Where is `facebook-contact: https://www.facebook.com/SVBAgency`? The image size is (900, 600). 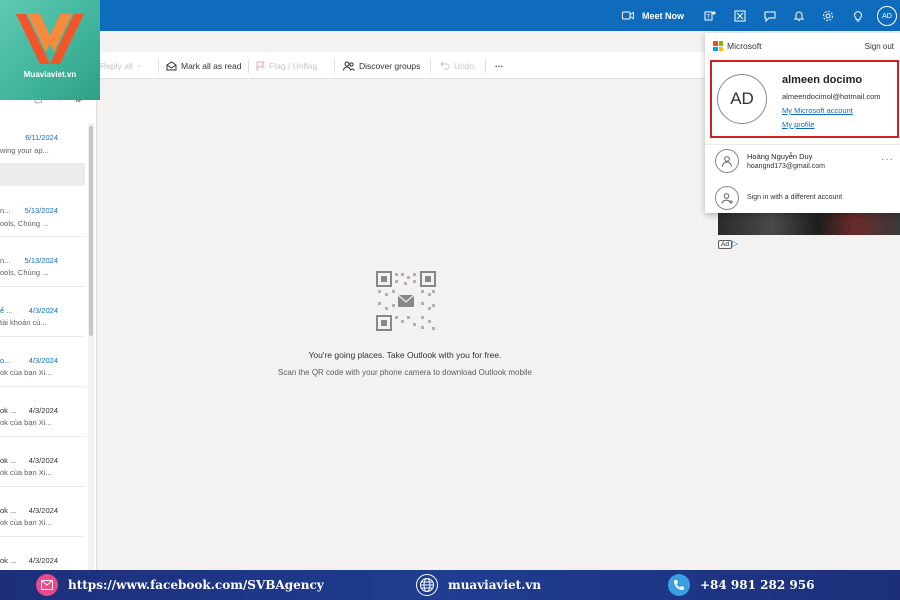
facebook-contact: https://www.facebook.com/SVBAgency is located at coordinates (180, 585).